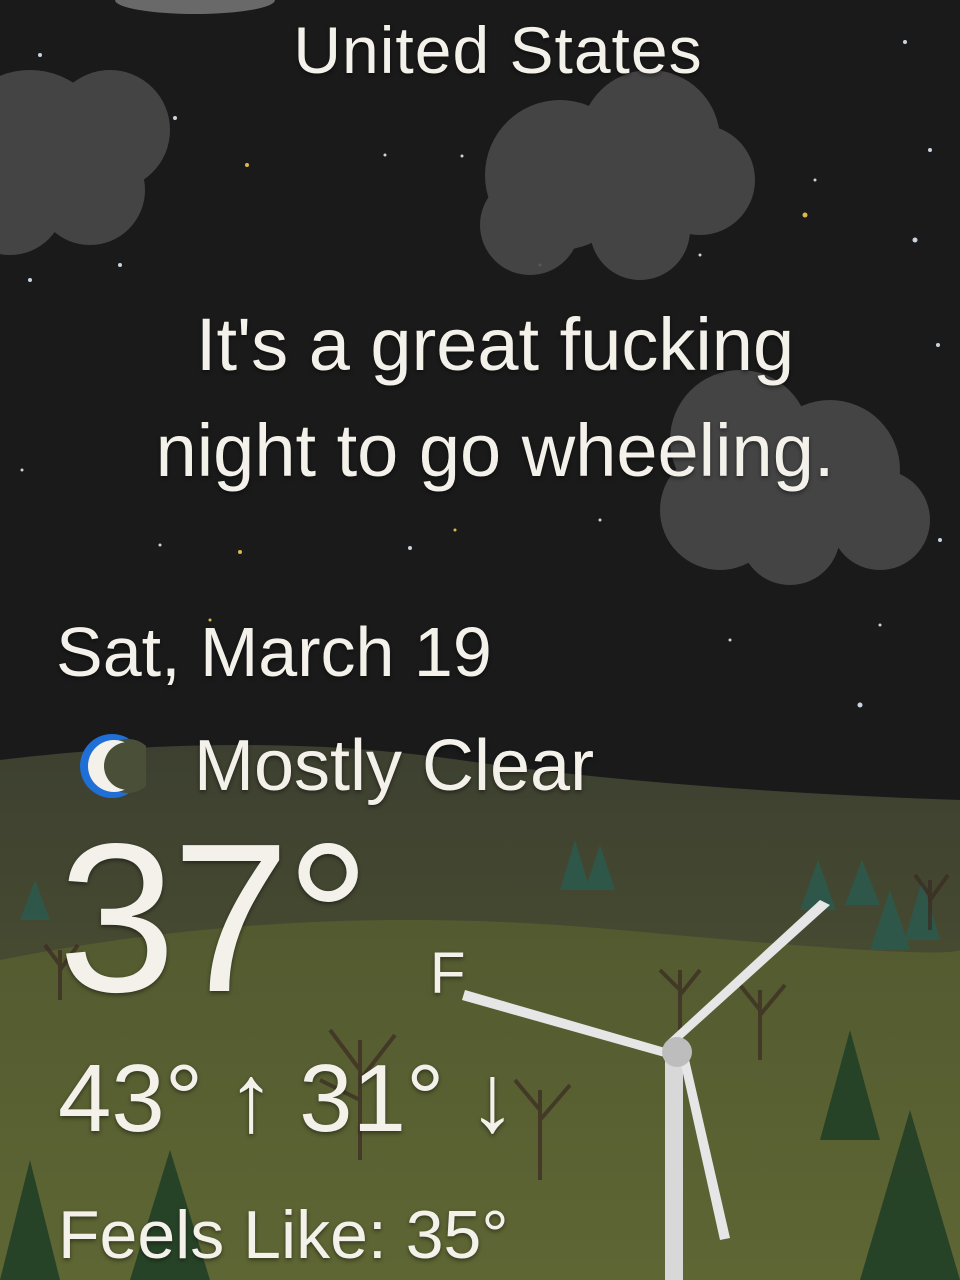 This screenshot has width=960, height=1280. I want to click on feels-like: Feels Like: 35°, so click(283, 1235).